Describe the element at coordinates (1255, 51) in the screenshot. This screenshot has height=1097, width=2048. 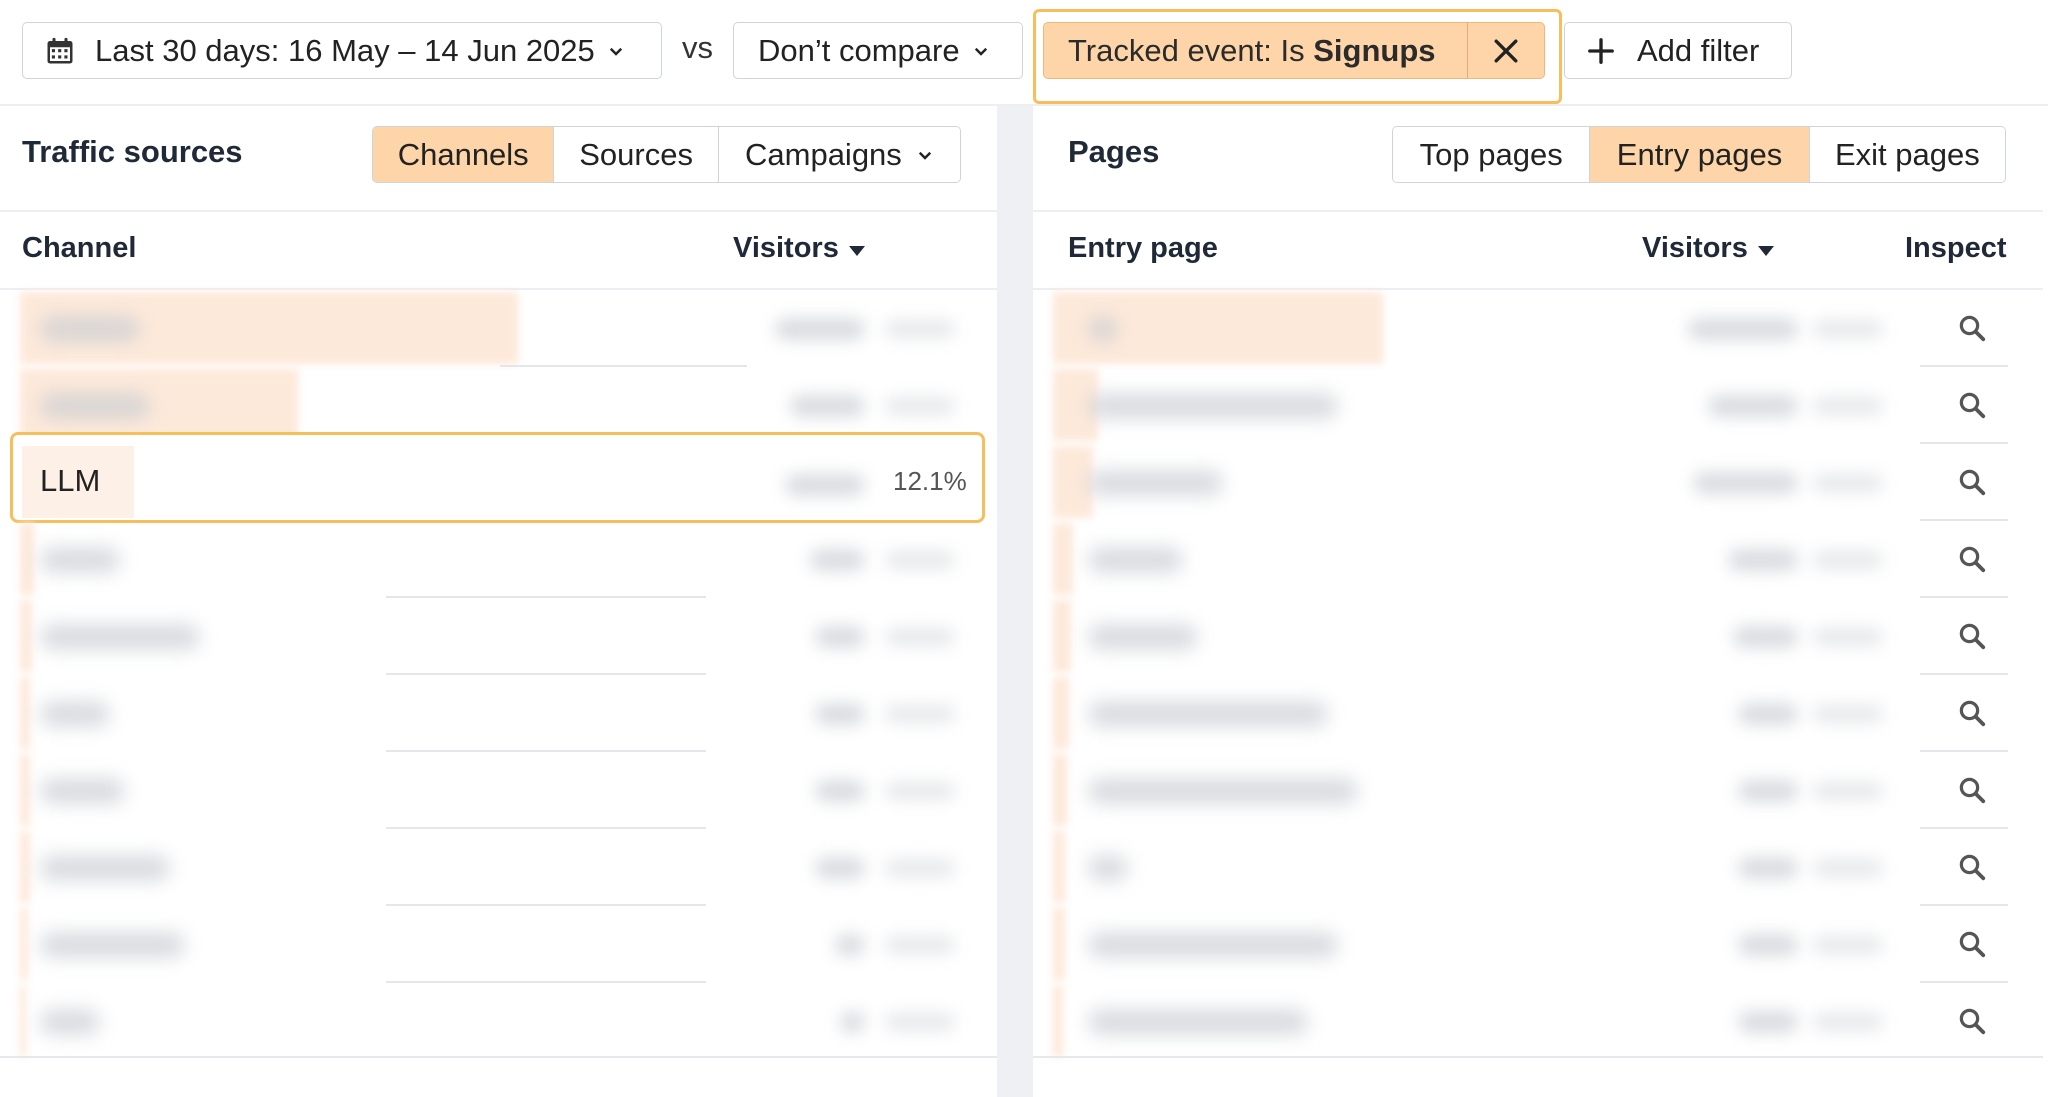
I see `filter-chip-text: Tracked event: Is Signups` at that location.